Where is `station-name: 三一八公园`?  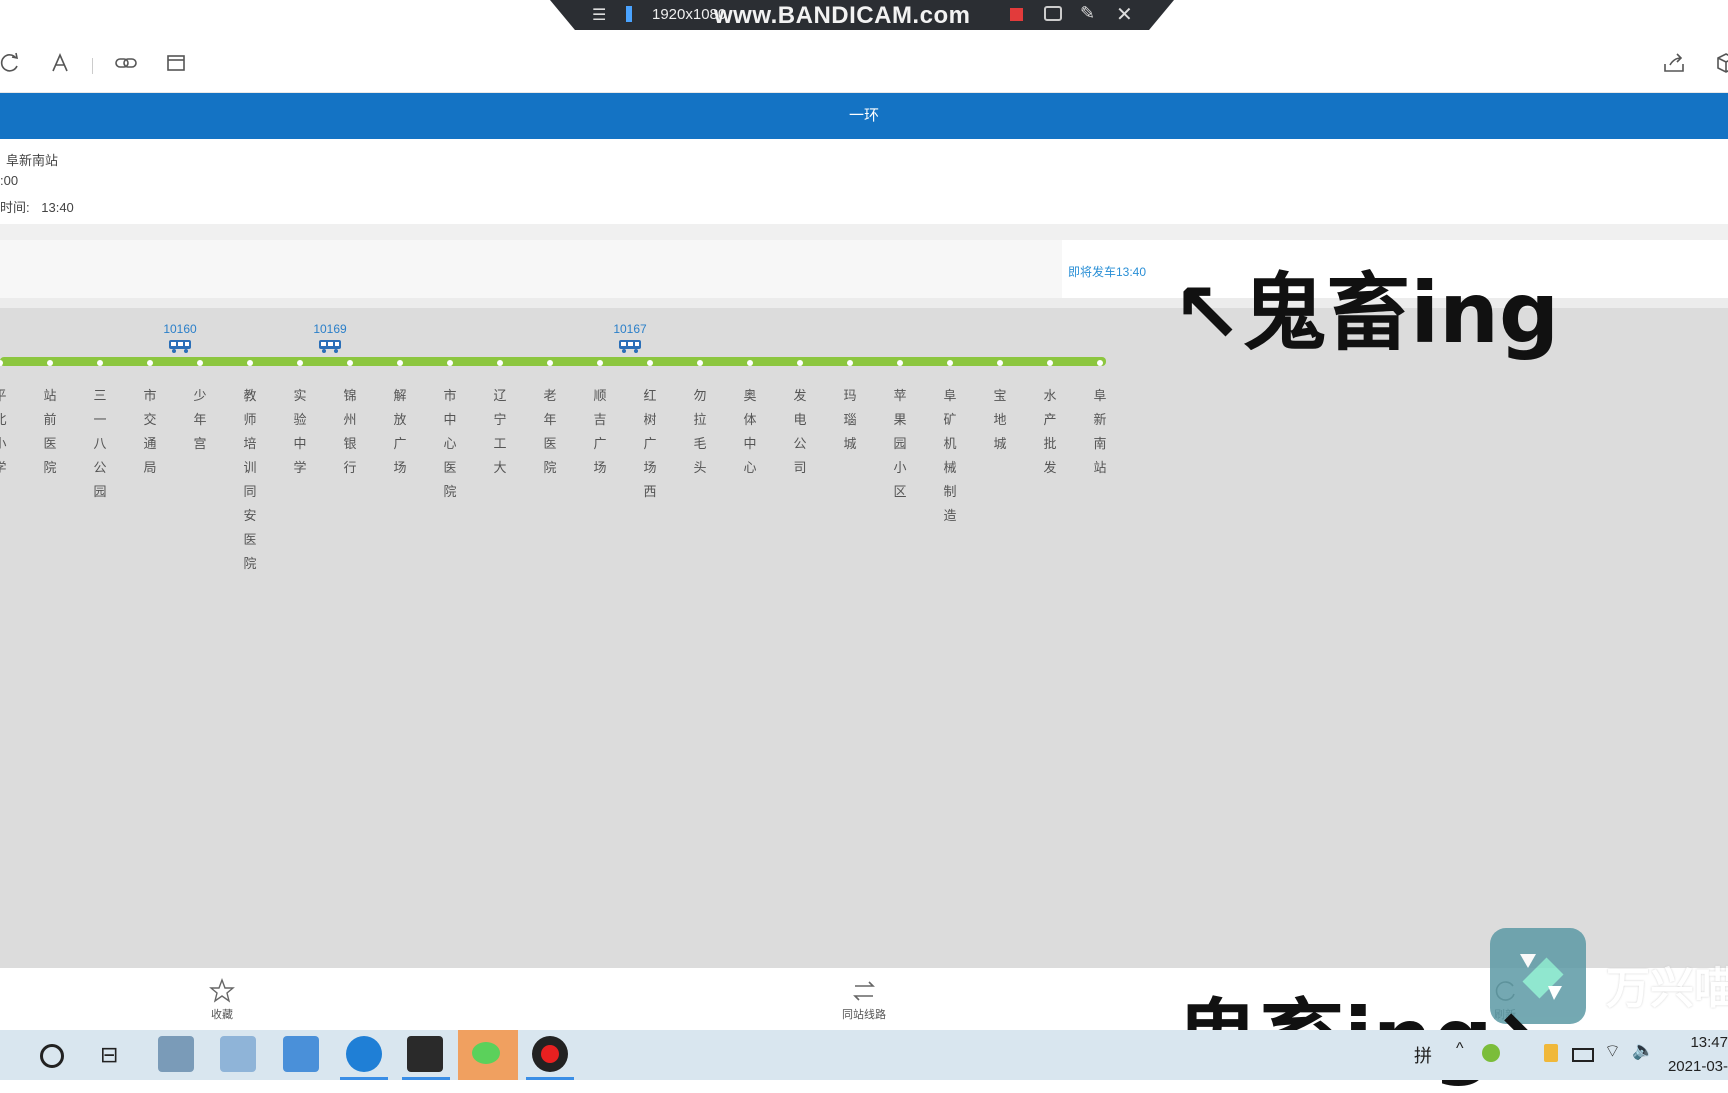
station-name: 三一八公园 is located at coordinates (100, 444).